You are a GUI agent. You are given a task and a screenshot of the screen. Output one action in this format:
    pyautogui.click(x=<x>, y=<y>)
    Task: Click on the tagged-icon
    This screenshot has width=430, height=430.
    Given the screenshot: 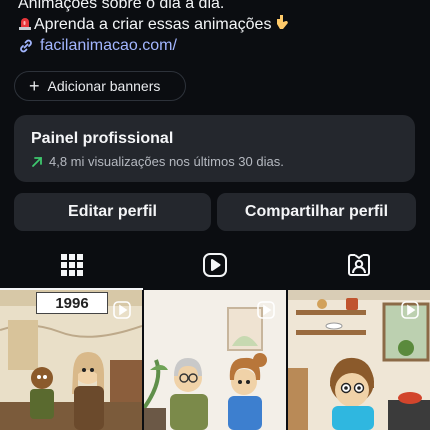 What is the action you would take?
    pyautogui.click(x=358, y=265)
    